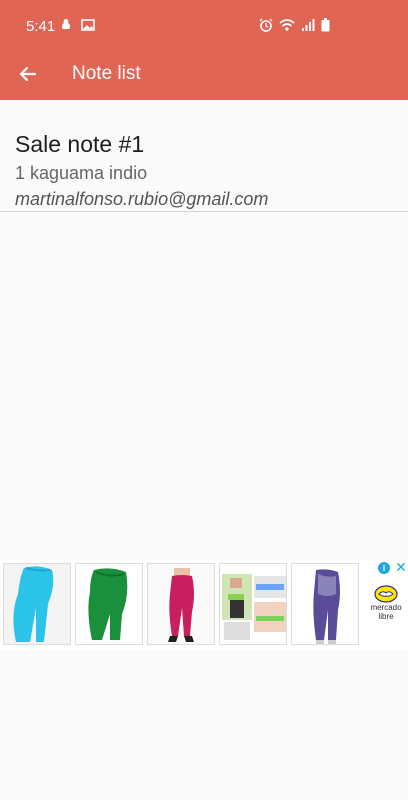  I want to click on arrow-left-icon, so click(28, 74).